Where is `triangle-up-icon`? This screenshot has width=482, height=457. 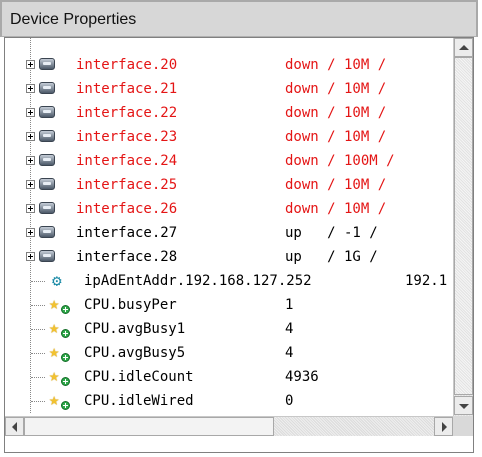
triangle-up-icon is located at coordinates (464, 47).